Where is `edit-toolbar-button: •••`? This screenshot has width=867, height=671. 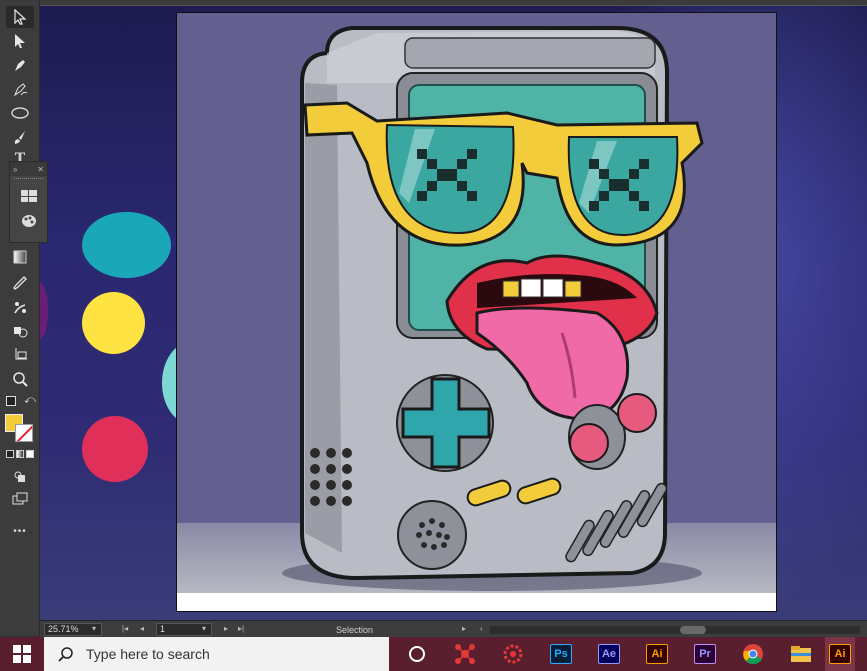 edit-toolbar-button: ••• is located at coordinates (20, 531).